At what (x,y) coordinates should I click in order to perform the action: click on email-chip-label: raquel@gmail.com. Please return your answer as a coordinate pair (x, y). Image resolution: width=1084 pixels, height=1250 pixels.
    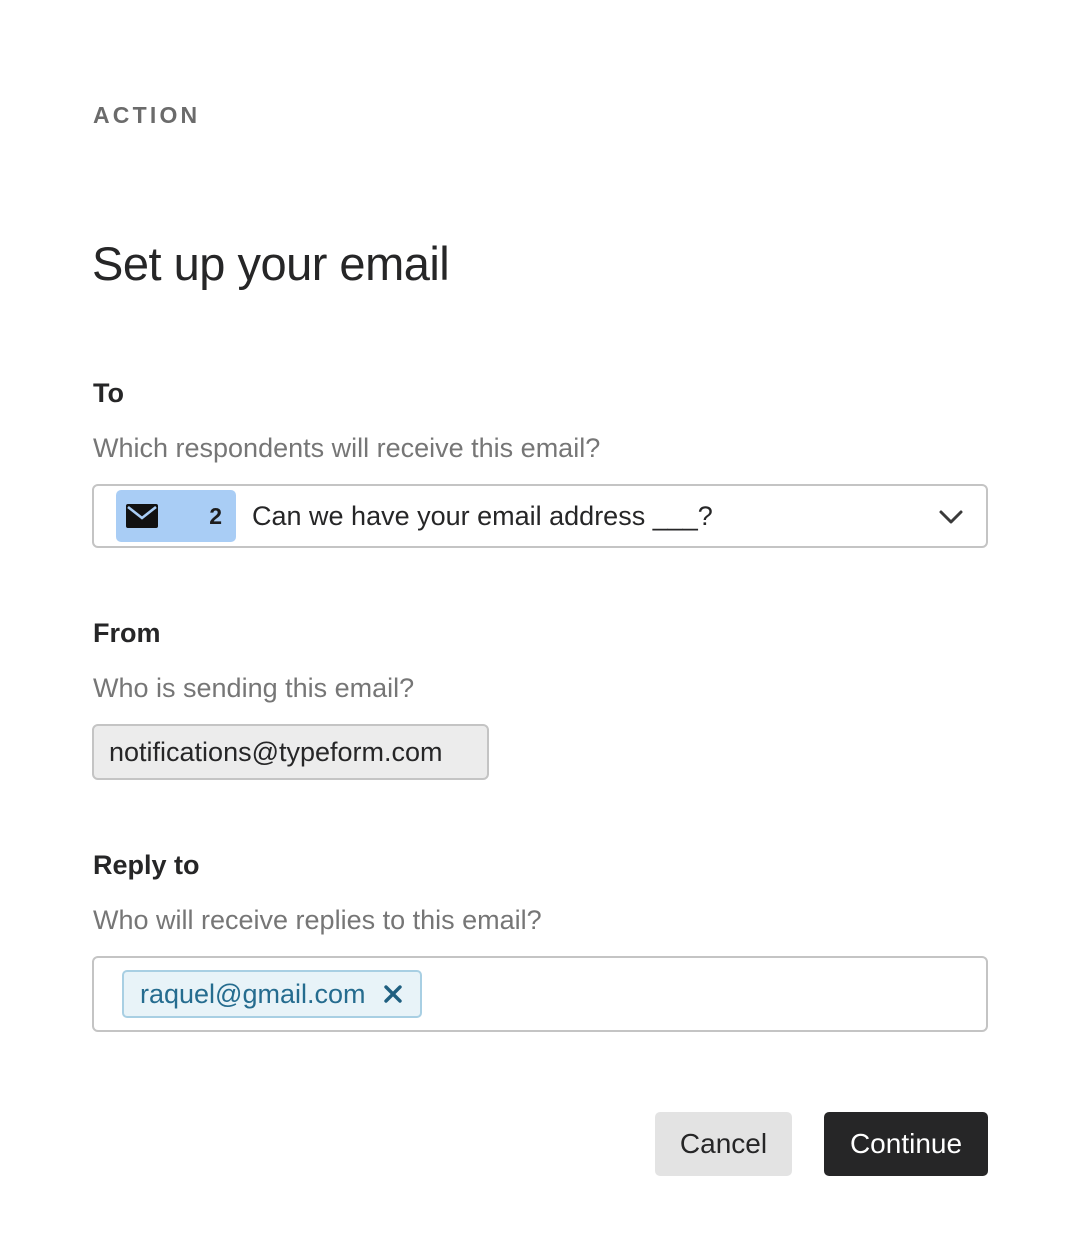
    Looking at the image, I should click on (253, 993).